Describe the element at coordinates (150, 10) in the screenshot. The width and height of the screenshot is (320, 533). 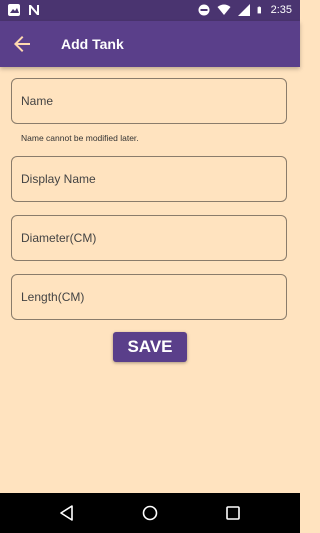
I see `status-bar: 2:35` at that location.